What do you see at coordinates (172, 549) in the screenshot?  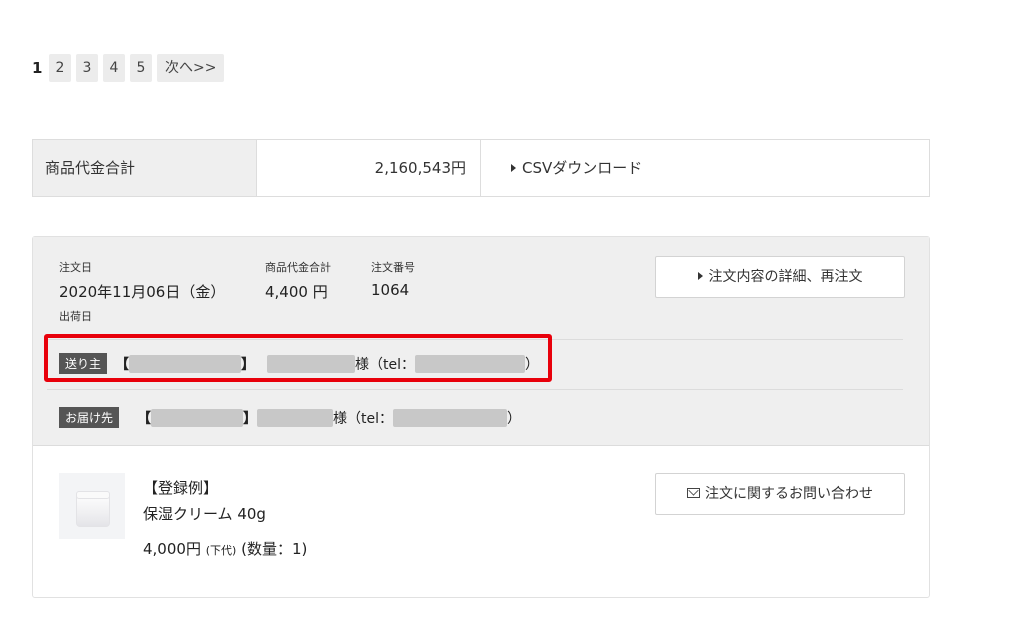 I see `price-value: 4,000円` at bounding box center [172, 549].